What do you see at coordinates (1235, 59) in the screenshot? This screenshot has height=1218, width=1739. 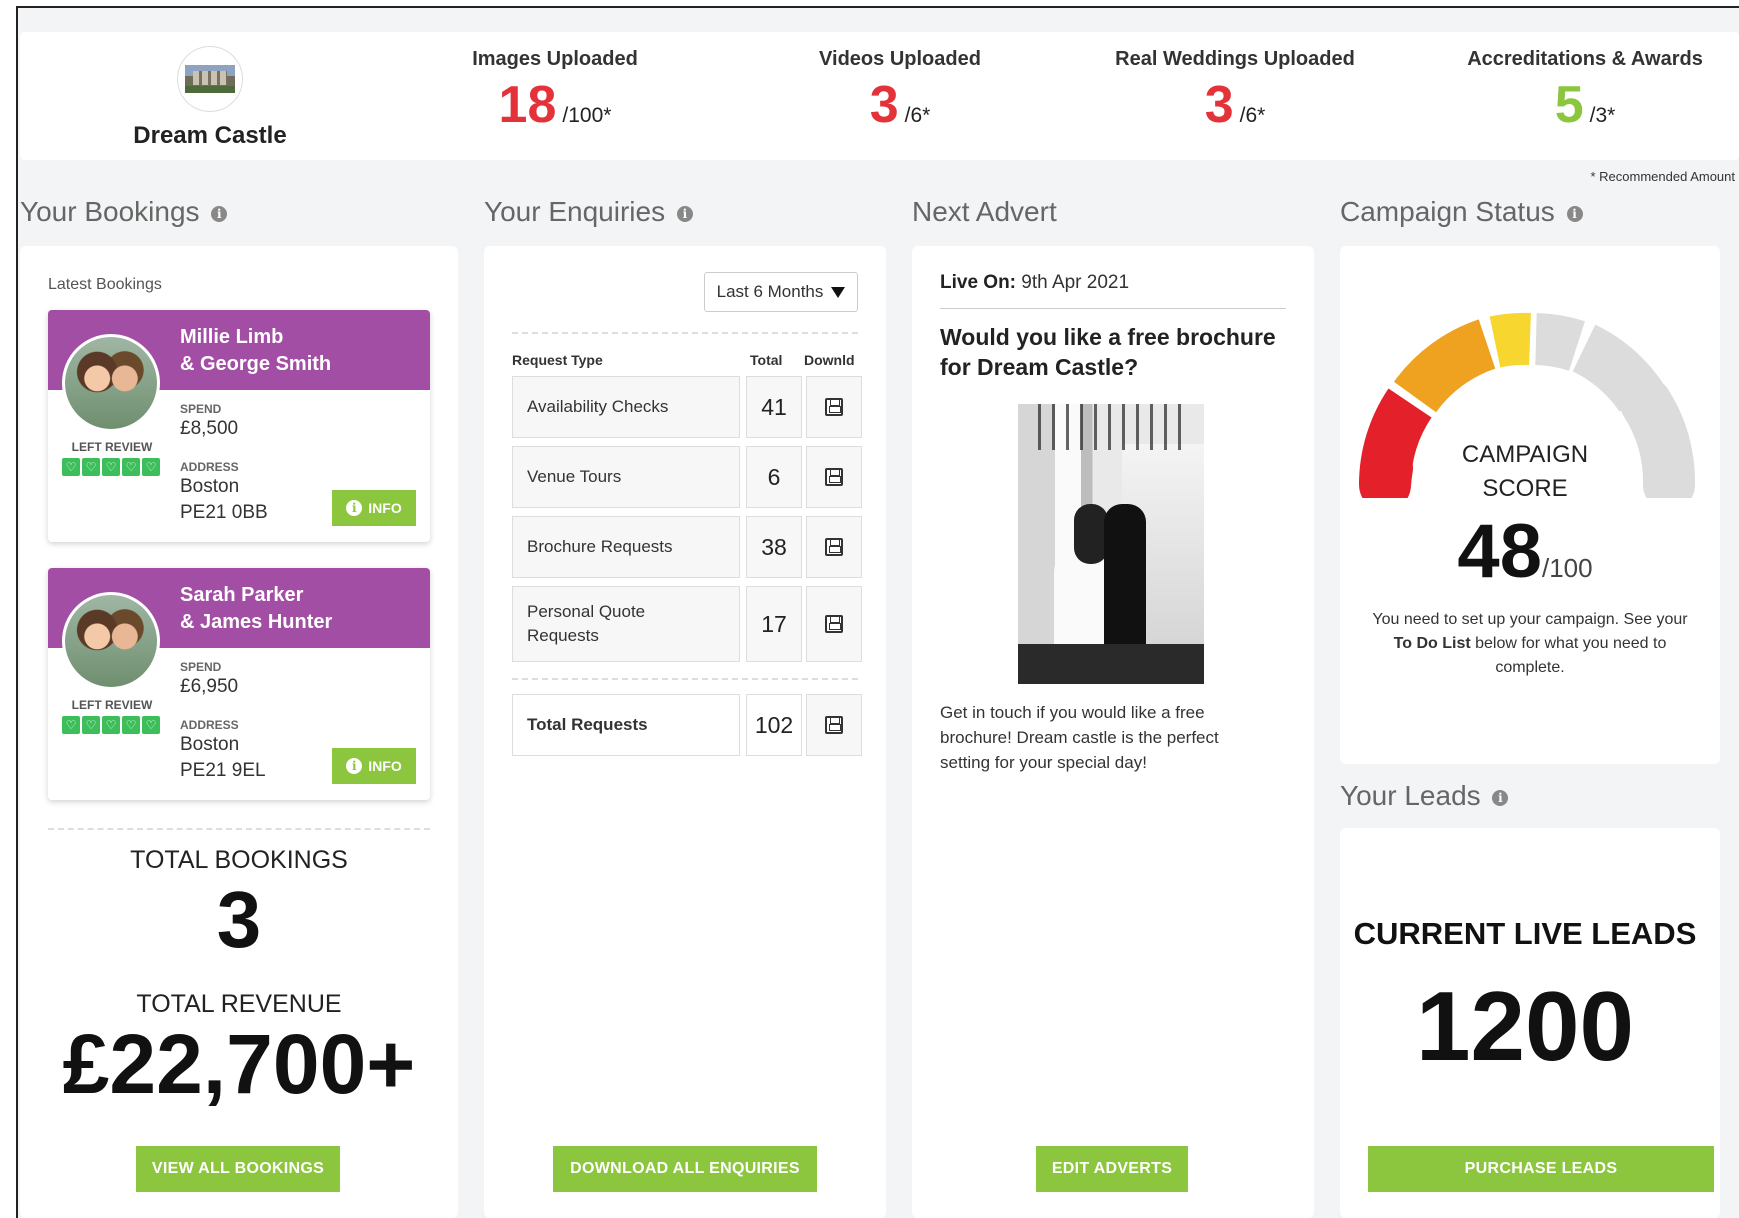 I see `stat-label: Real Weddings Uploaded` at bounding box center [1235, 59].